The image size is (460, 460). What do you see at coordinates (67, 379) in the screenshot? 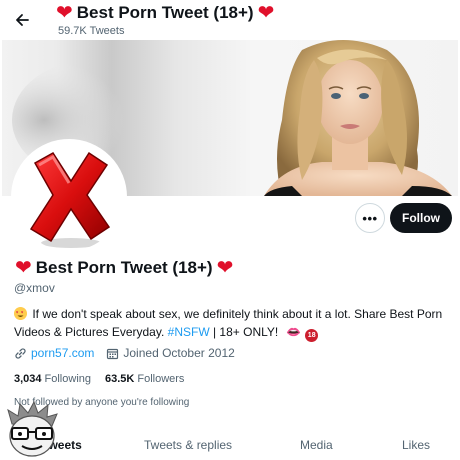
I see `following-label: Following` at bounding box center [67, 379].